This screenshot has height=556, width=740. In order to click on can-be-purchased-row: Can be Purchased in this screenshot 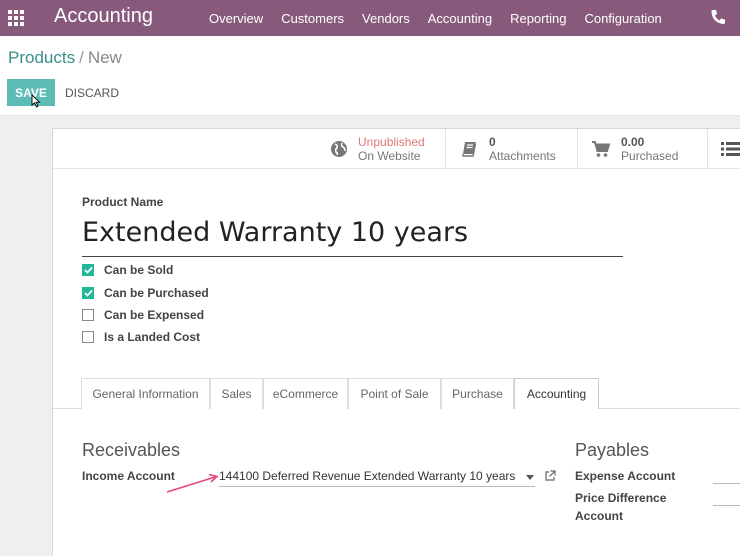, I will do `click(145, 293)`.